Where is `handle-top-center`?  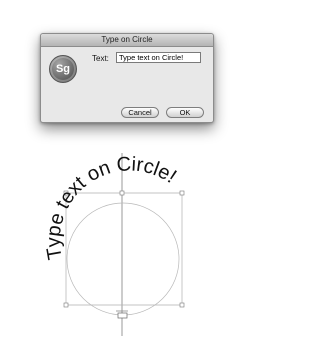
handle-top-center is located at coordinates (122, 193).